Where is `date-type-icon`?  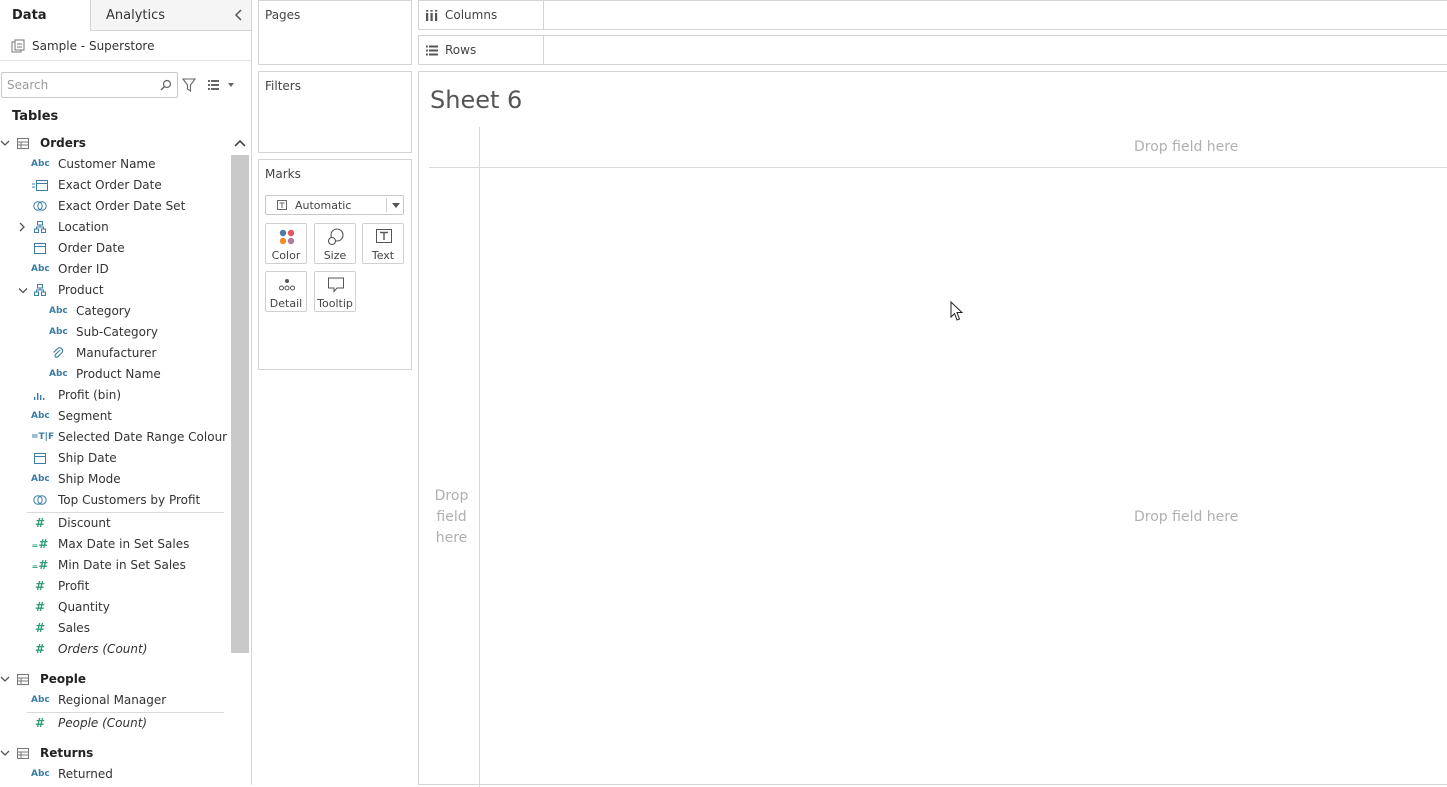
date-type-icon is located at coordinates (40, 458).